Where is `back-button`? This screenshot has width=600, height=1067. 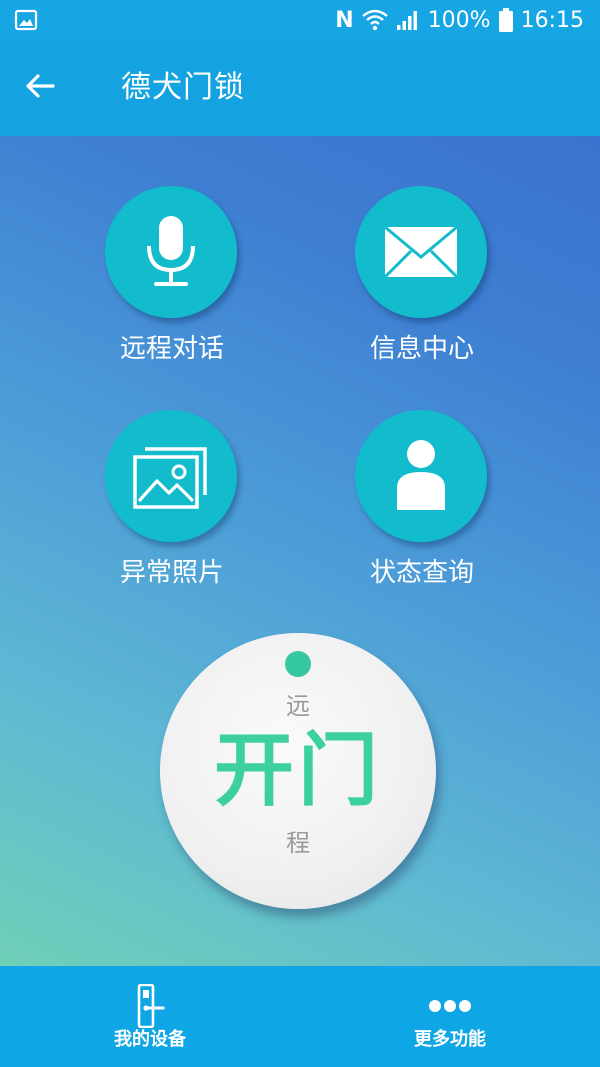
back-button is located at coordinates (40, 86).